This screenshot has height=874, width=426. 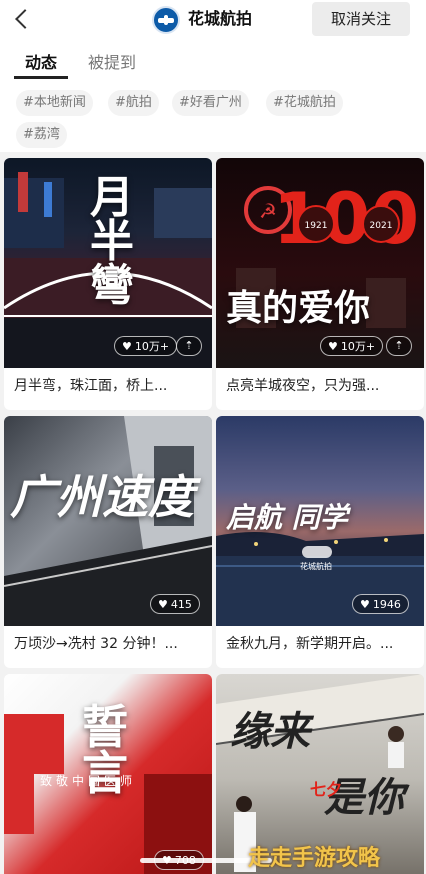 I want to click on post-thumbnail: 月半彎 ♥ 10万+ ⇡, so click(x=108, y=263).